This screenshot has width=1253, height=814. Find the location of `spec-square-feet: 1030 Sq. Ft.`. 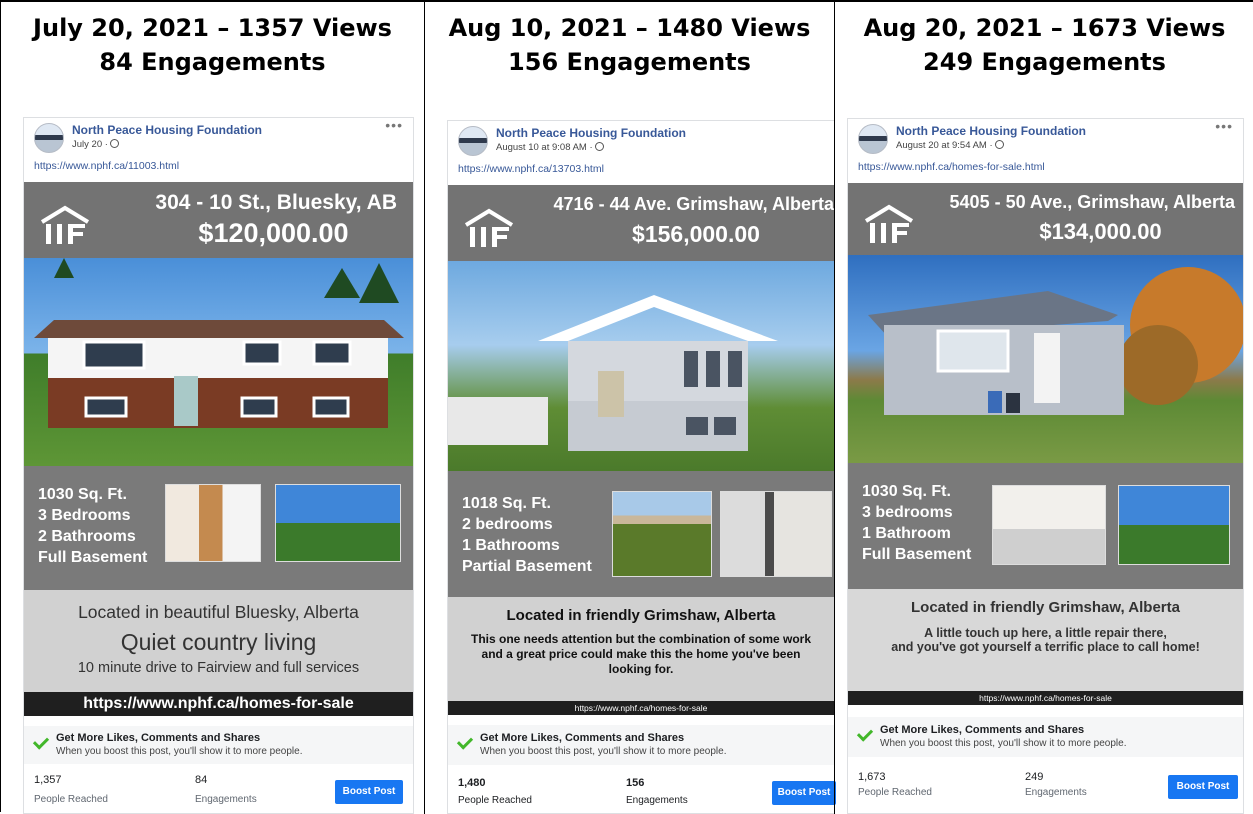

spec-square-feet: 1030 Sq. Ft. is located at coordinates (82, 494).